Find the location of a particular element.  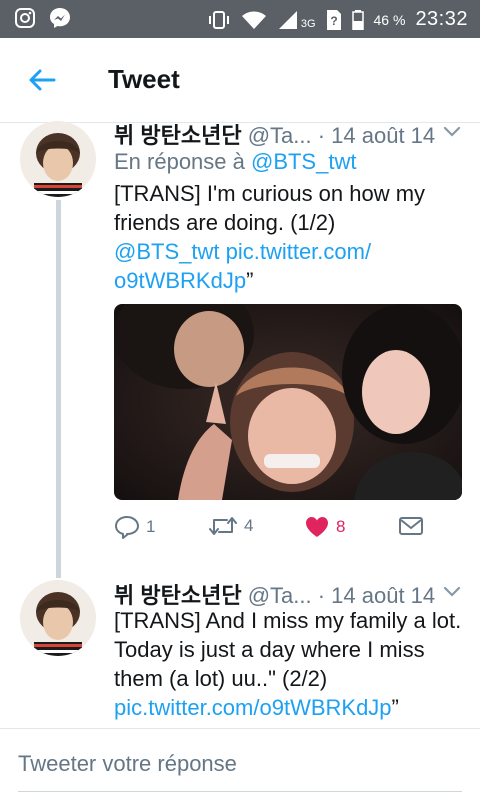

thread-connector is located at coordinates (58, 389).